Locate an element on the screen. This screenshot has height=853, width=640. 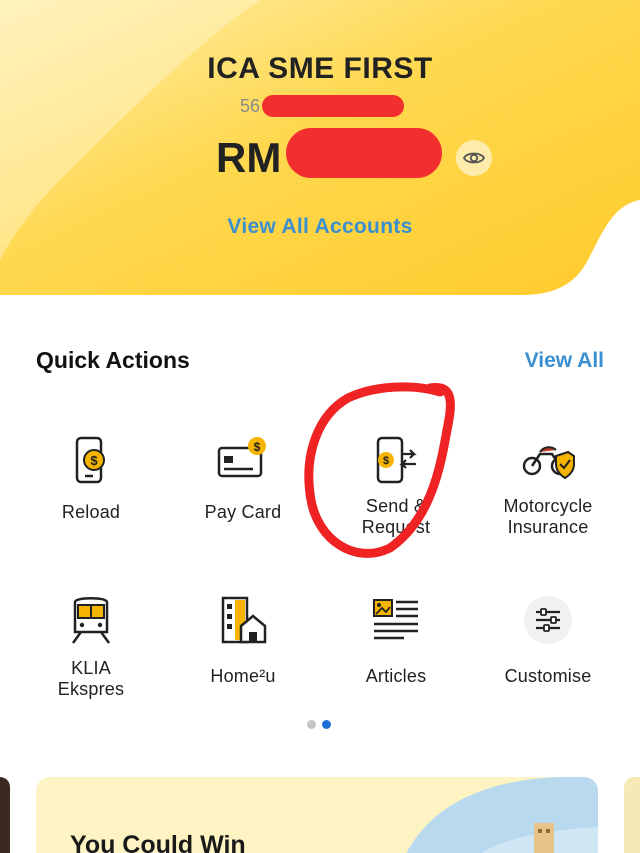
quick-actions-title: Quick Actions is located at coordinates (113, 360).